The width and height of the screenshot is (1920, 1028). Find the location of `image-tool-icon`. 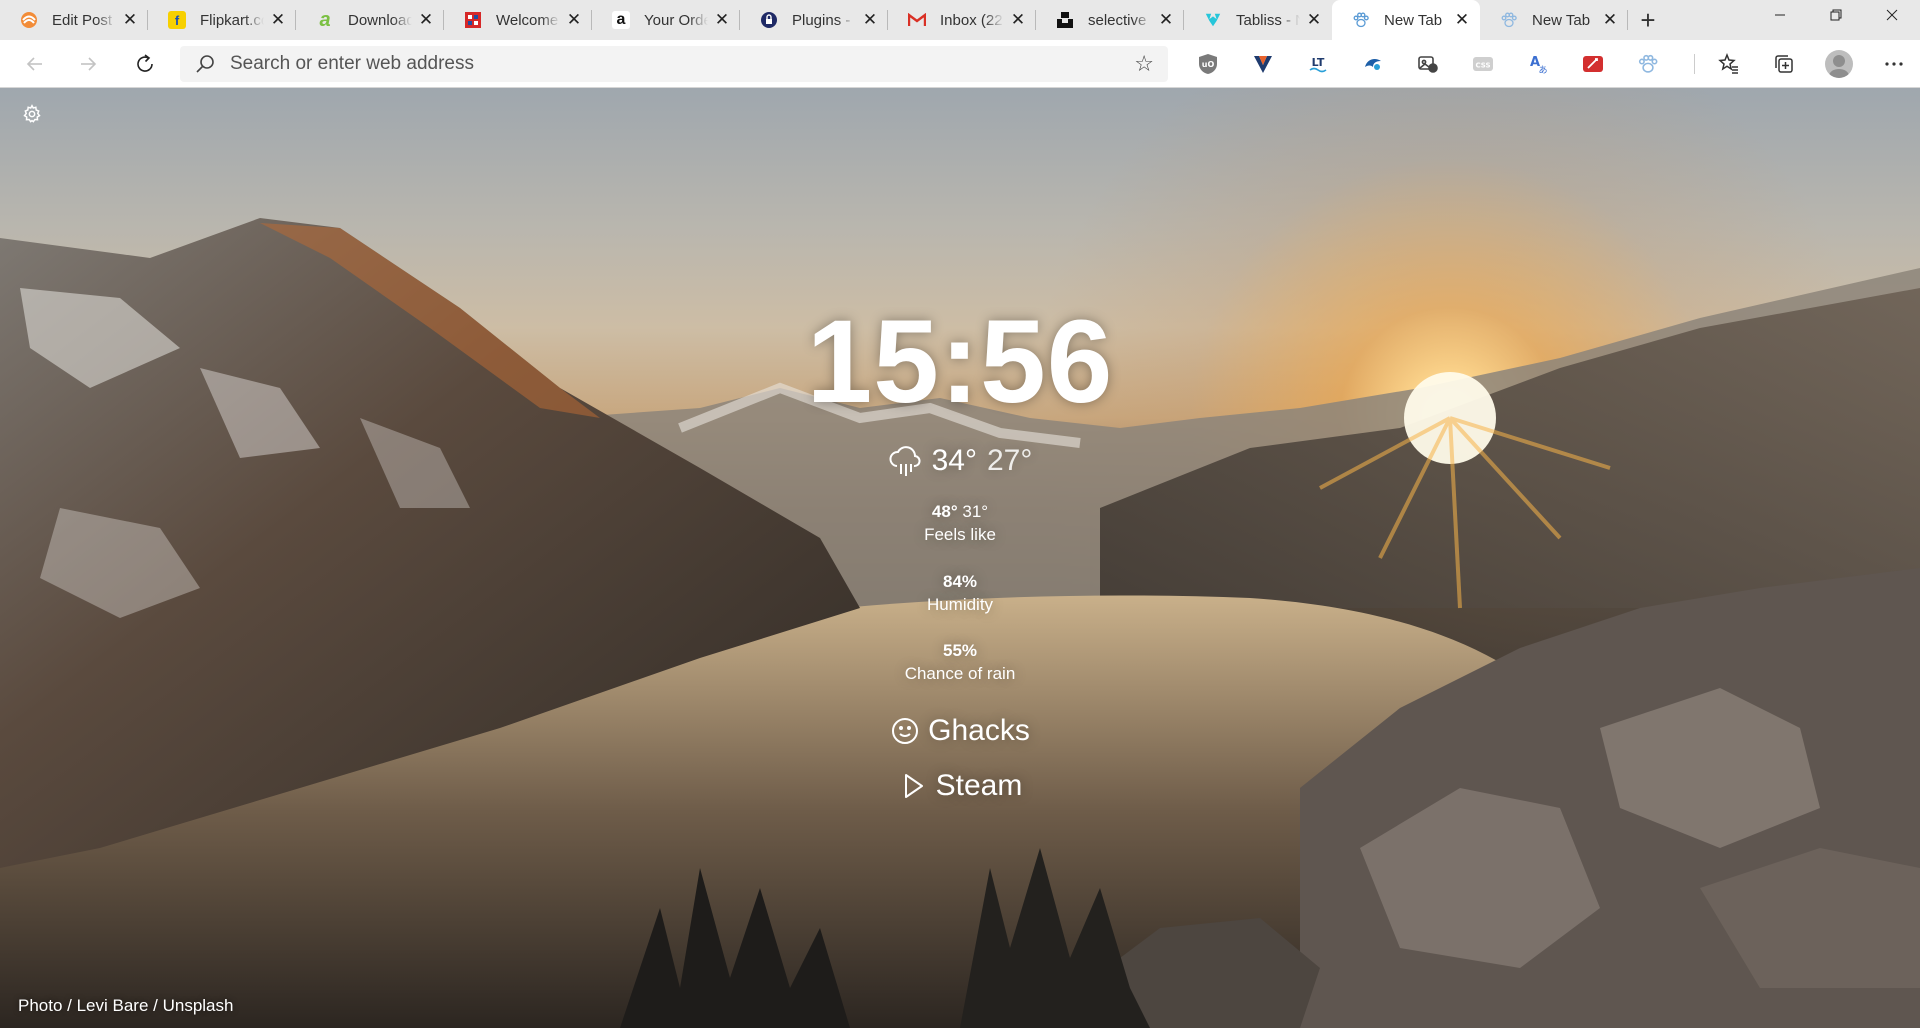

image-tool-icon is located at coordinates (1427, 64).